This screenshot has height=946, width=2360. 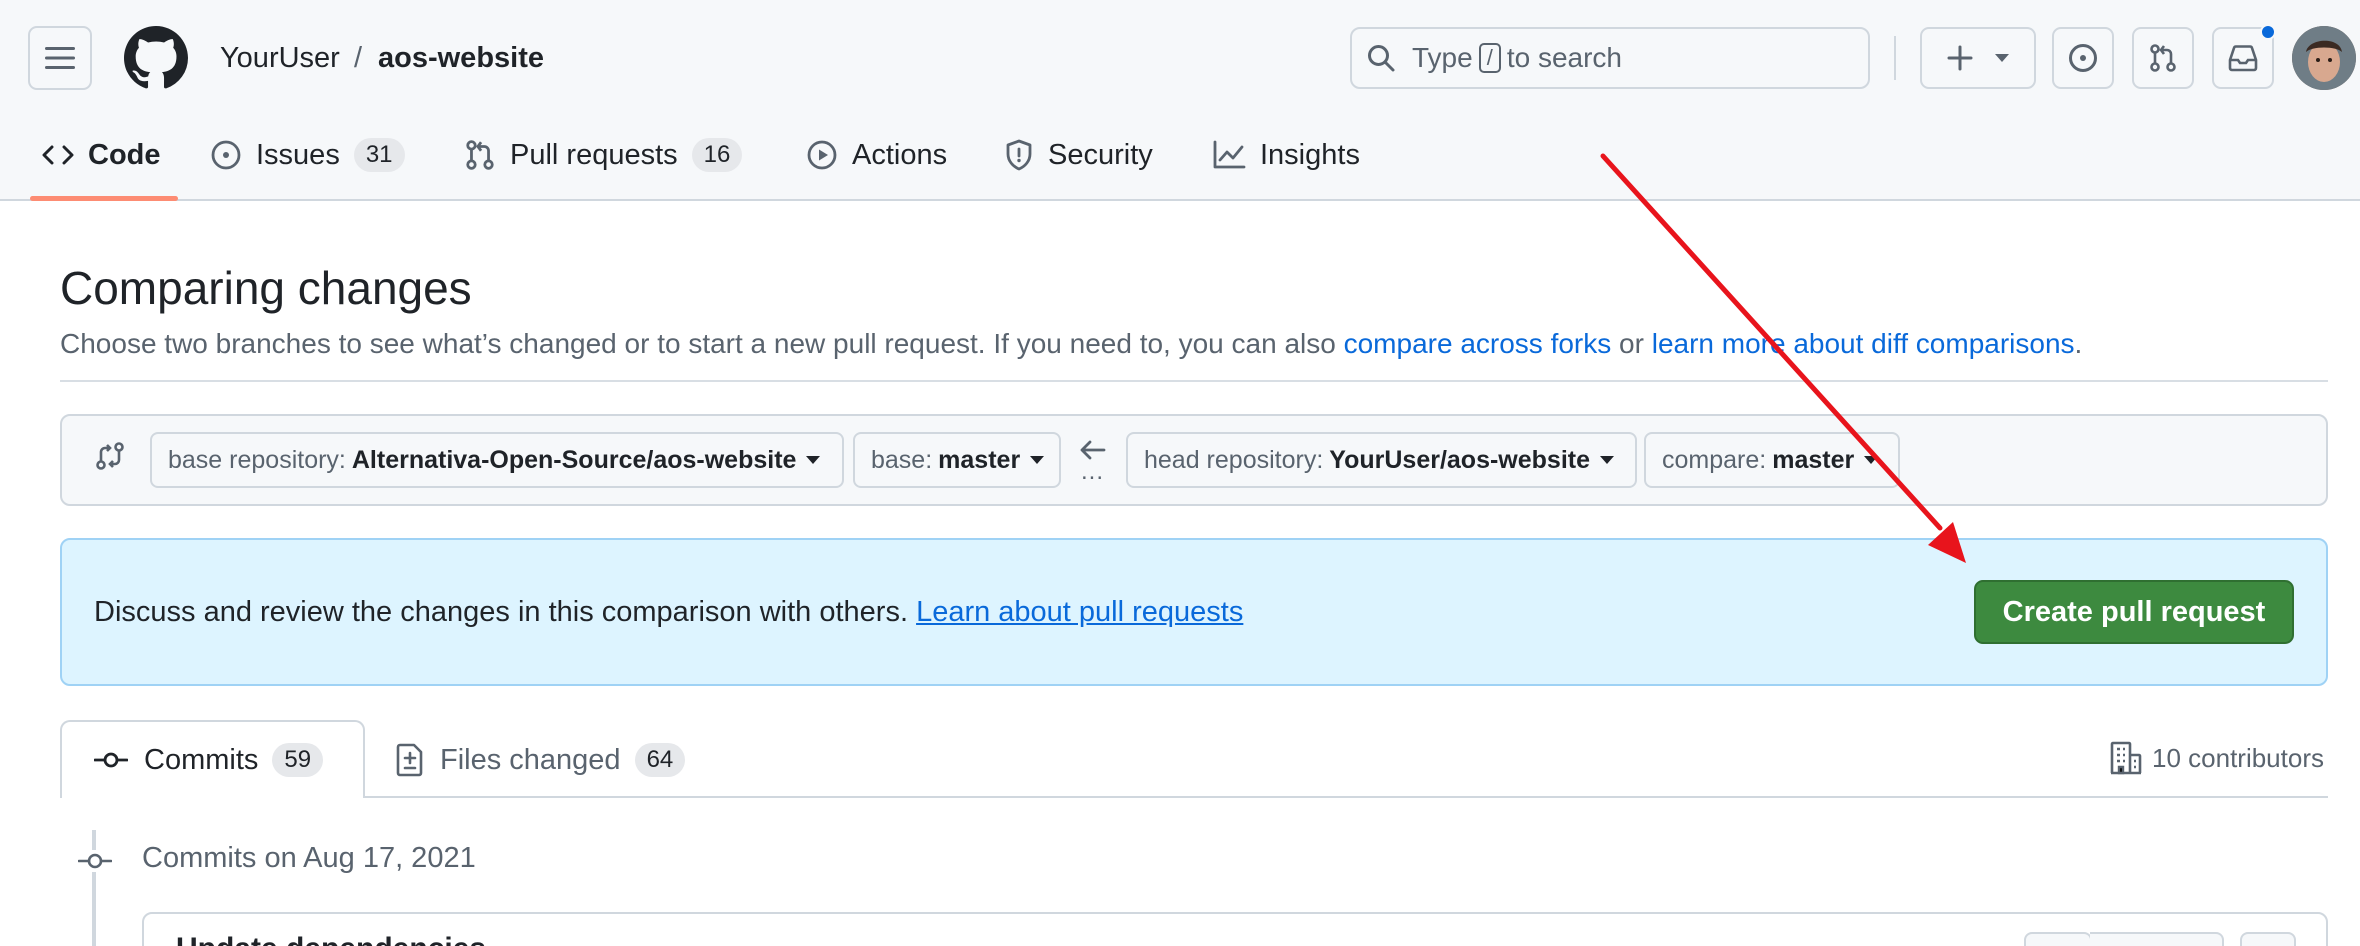 I want to click on annotation-arrow, so click(x=1783, y=358).